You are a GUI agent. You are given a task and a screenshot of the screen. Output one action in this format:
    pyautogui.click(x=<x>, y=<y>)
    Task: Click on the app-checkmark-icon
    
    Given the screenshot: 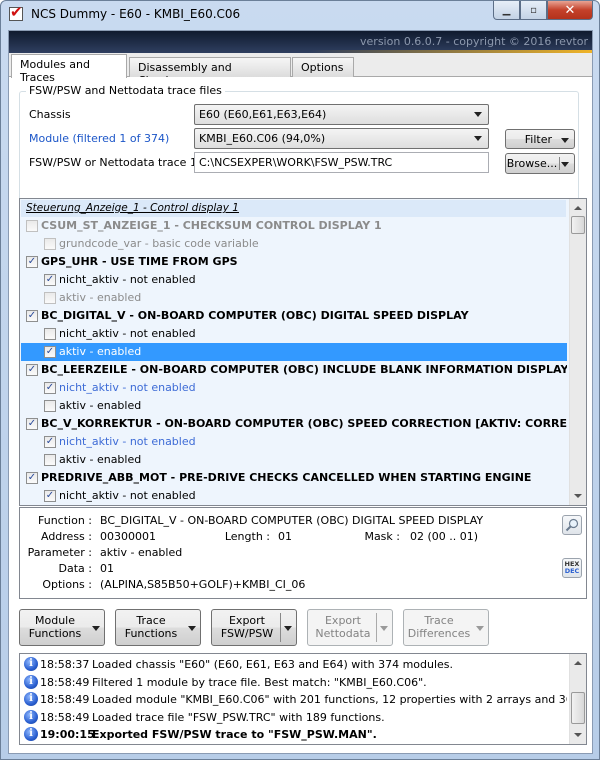 What is the action you would take?
    pyautogui.click(x=16, y=12)
    